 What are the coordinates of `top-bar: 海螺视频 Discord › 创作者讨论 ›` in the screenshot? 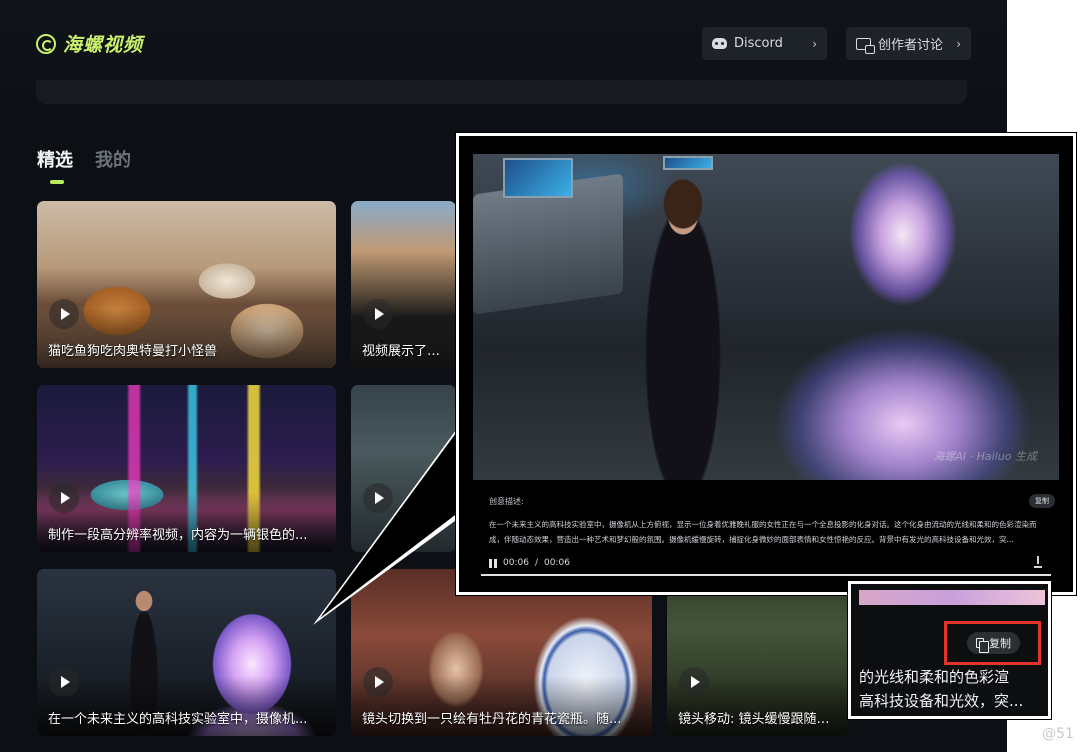 It's located at (503, 45).